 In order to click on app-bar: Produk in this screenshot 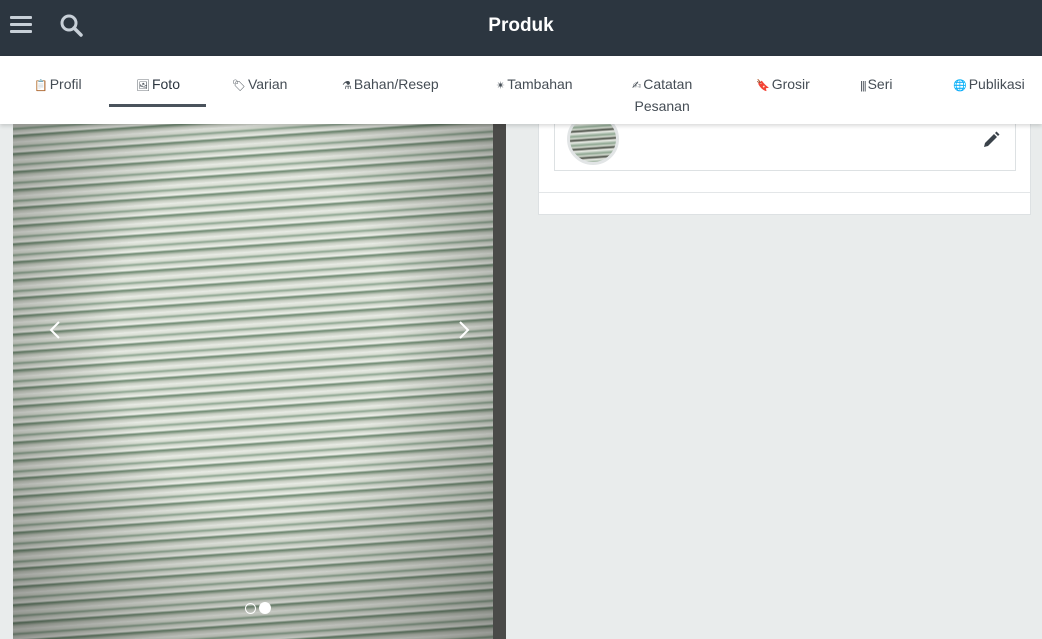, I will do `click(521, 28)`.